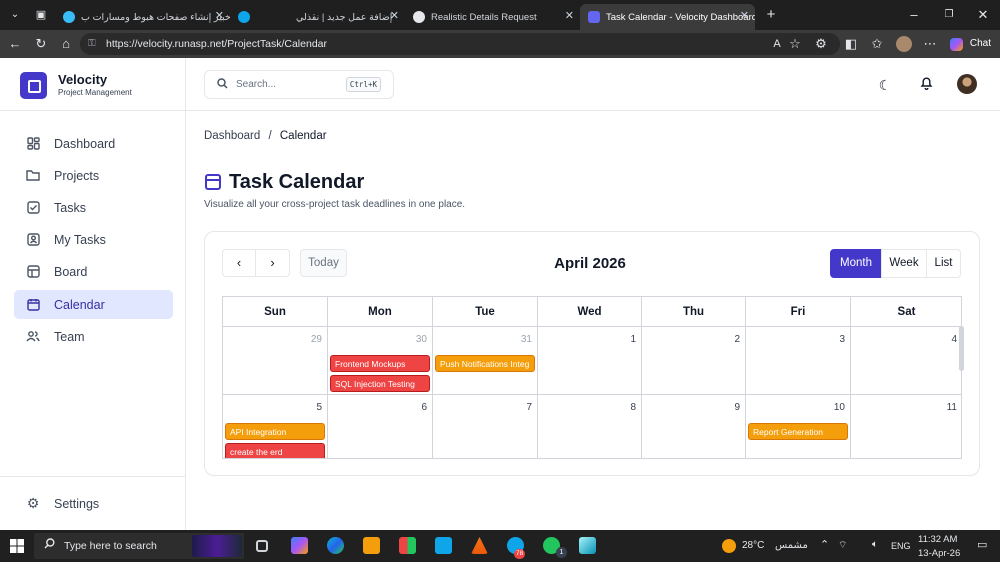  I want to click on calendar-event: Push Notifications Integ, so click(485, 363).